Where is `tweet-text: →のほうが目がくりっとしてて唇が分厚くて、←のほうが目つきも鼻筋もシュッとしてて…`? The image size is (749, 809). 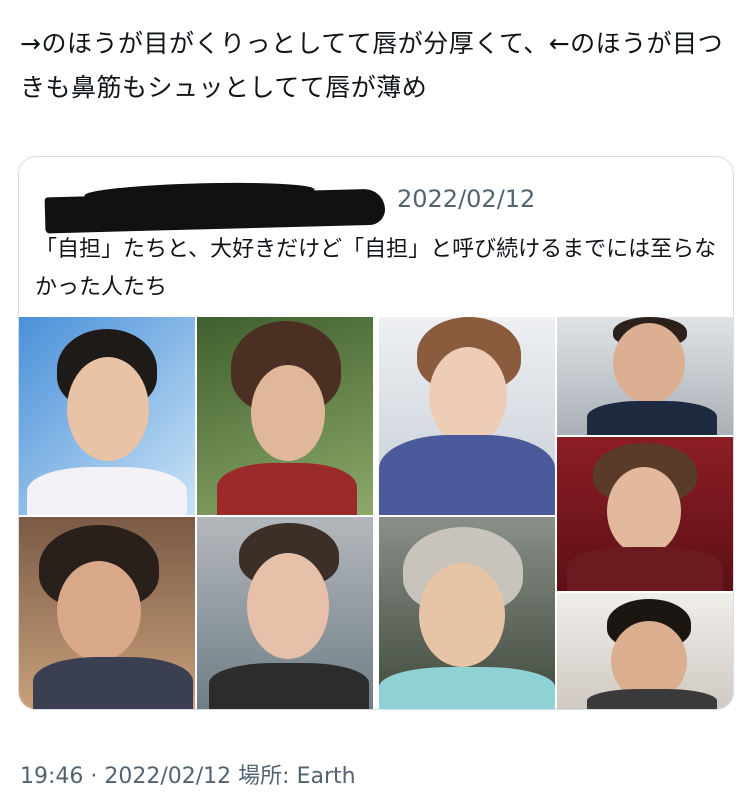
tweet-text: →のほうが目がくりっとしてて唇が分厚くて、←のほうが目つきも鼻筋もシュッとしてて… is located at coordinates (372, 65).